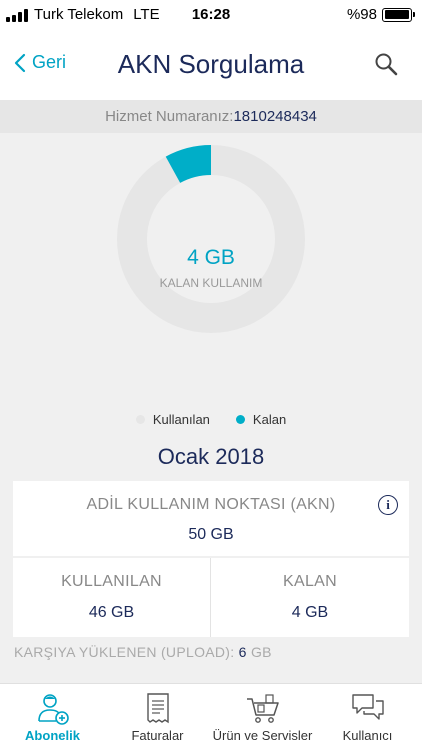  I want to click on tab-label-kullanici: Kullanıcı, so click(367, 735).